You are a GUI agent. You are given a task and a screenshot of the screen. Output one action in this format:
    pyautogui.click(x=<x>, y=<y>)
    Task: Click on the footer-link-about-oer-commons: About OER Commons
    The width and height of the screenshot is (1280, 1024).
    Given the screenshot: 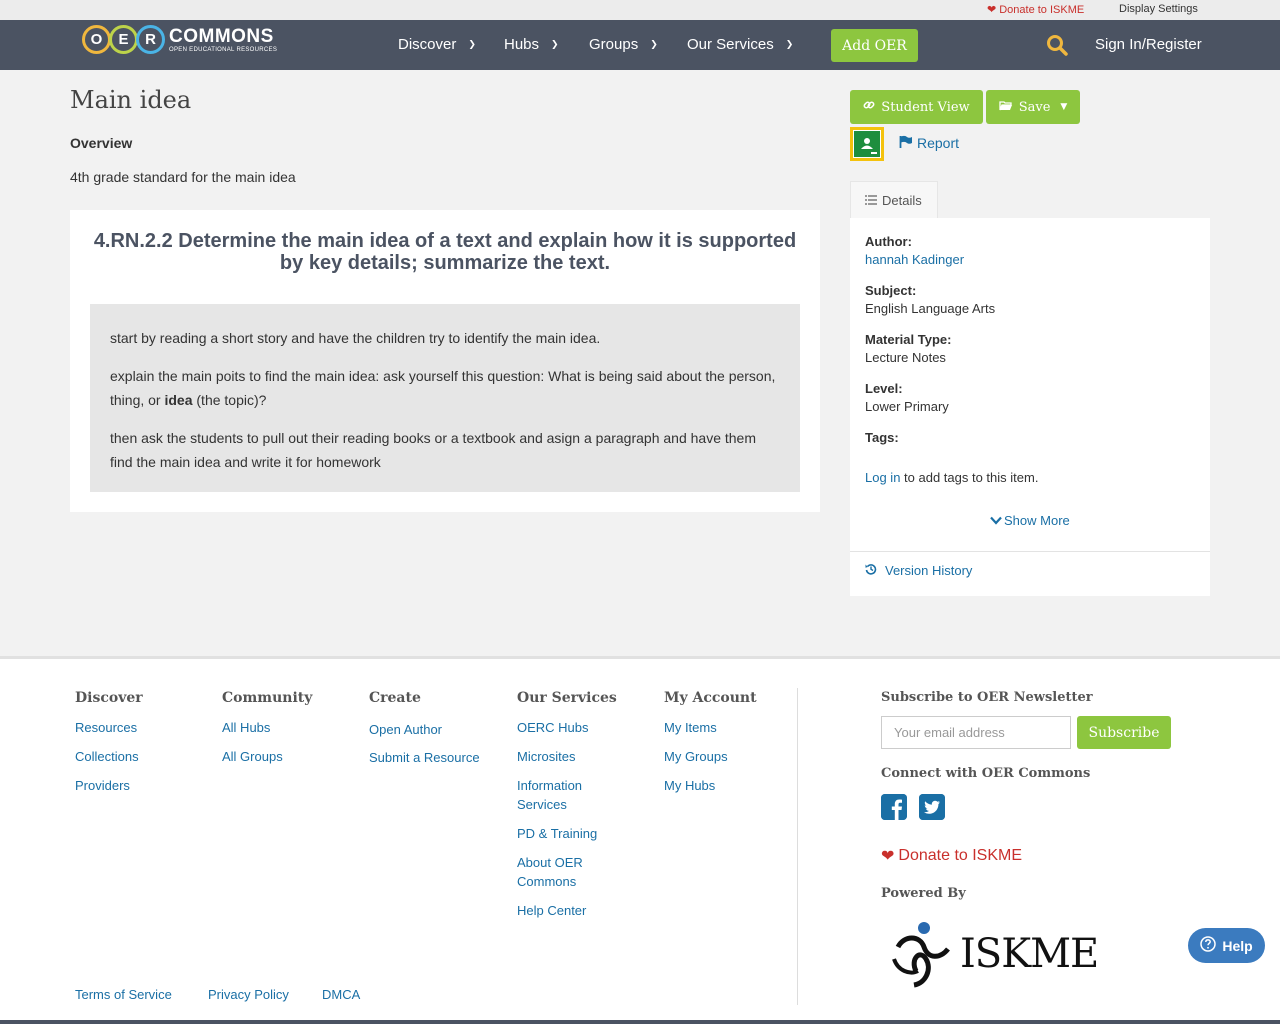 What is the action you would take?
    pyautogui.click(x=562, y=872)
    